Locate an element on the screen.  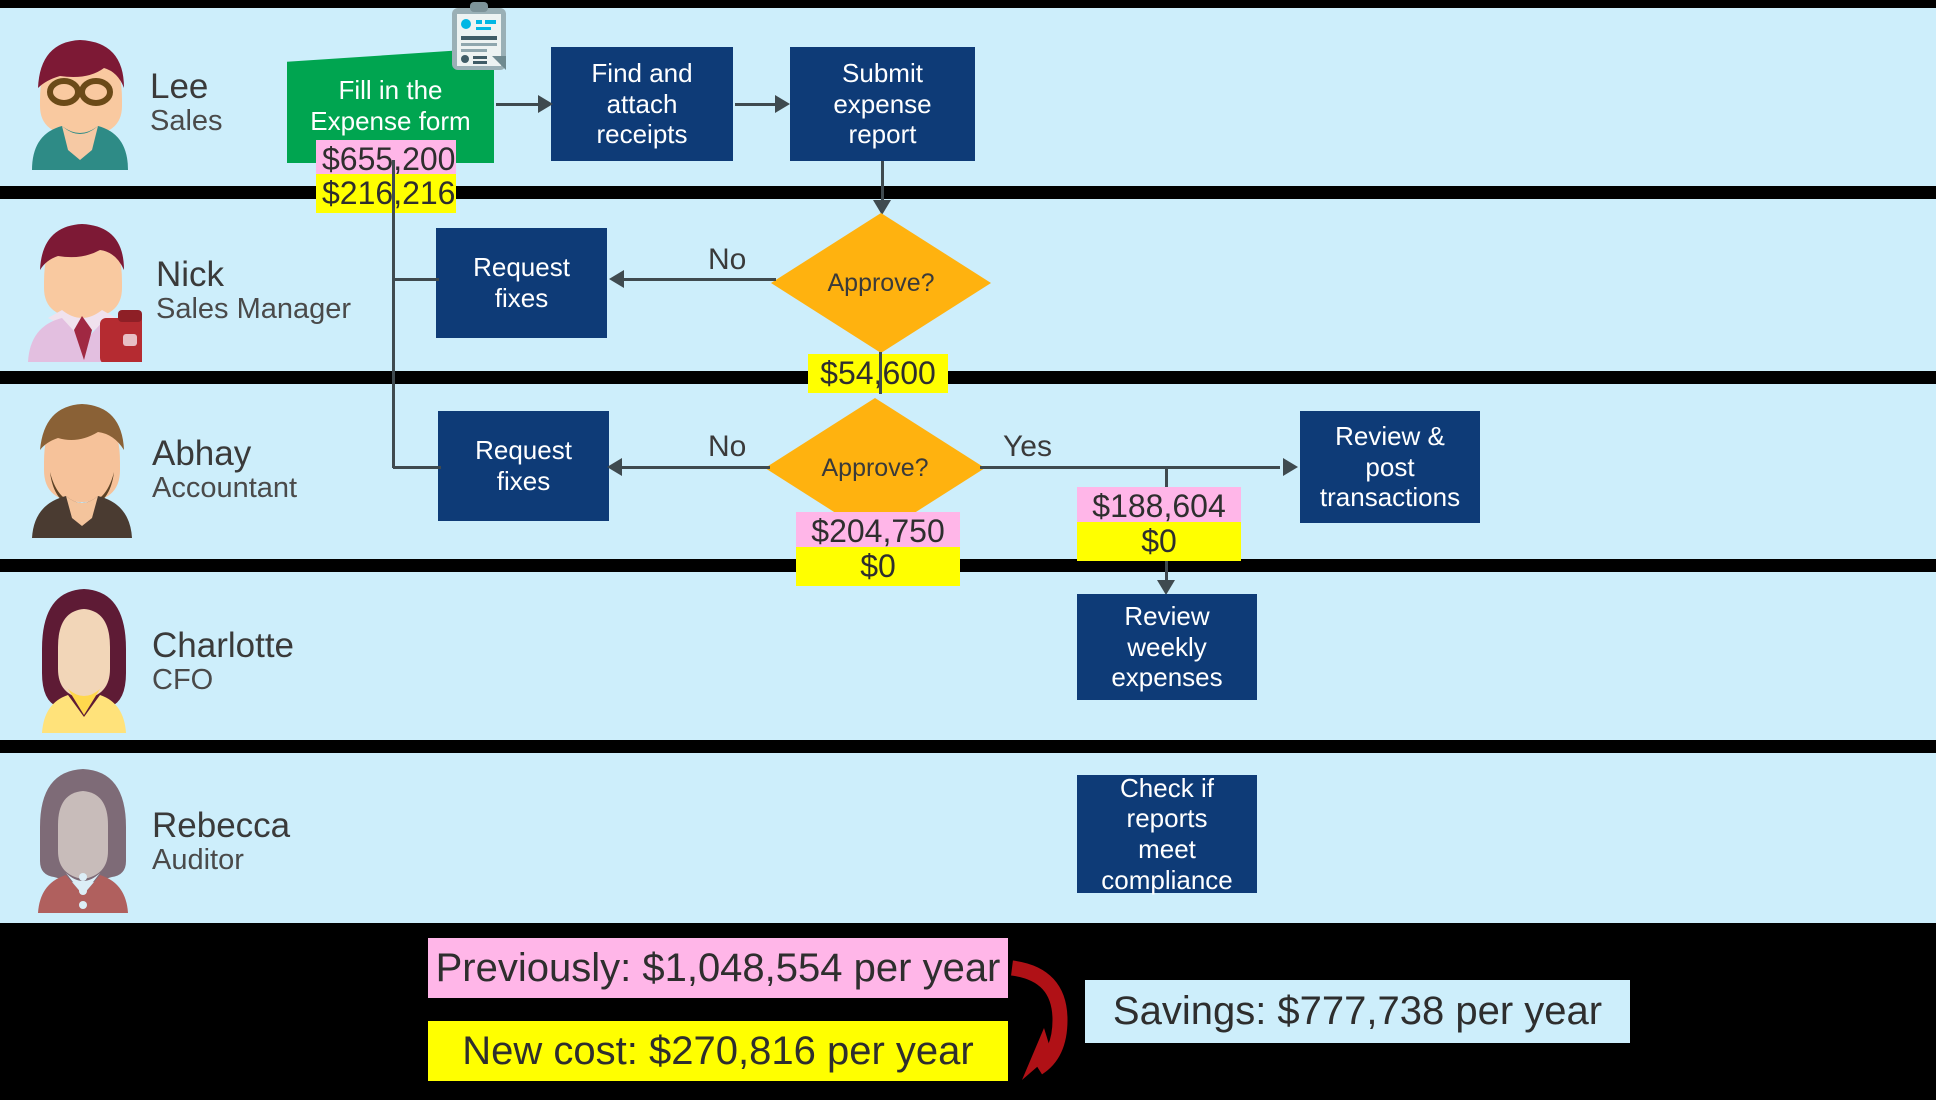
node-find-receipts: Find and attach receipts is located at coordinates (642, 104).